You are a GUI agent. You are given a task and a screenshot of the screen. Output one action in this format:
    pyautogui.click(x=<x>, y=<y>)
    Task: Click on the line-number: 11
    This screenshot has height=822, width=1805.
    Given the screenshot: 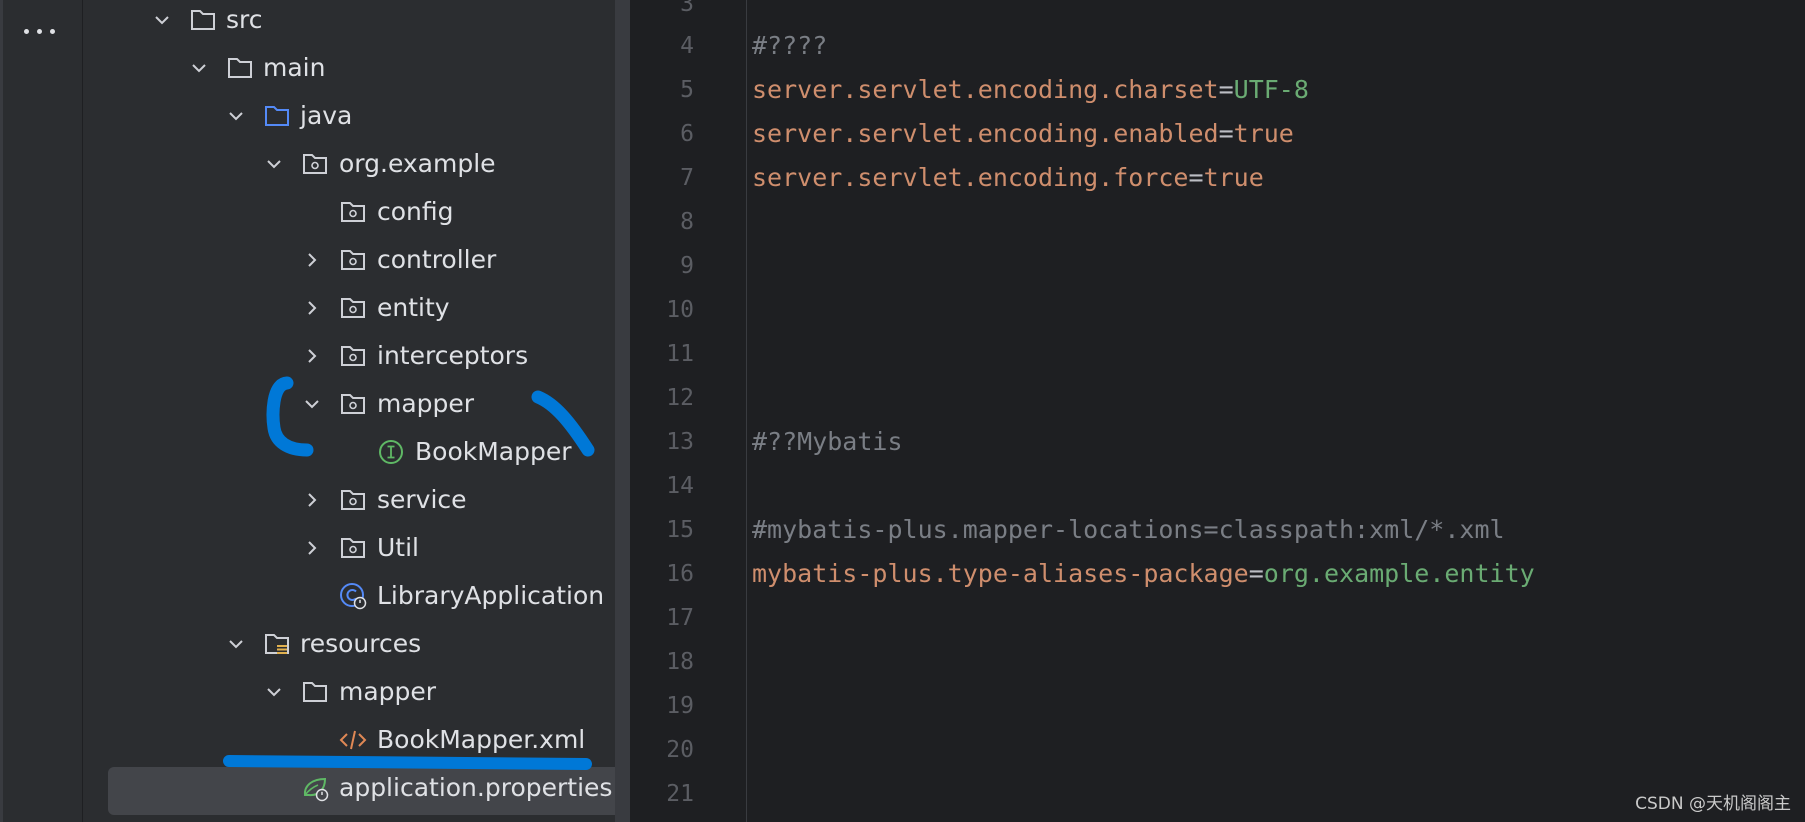 What is the action you would take?
    pyautogui.click(x=680, y=354)
    